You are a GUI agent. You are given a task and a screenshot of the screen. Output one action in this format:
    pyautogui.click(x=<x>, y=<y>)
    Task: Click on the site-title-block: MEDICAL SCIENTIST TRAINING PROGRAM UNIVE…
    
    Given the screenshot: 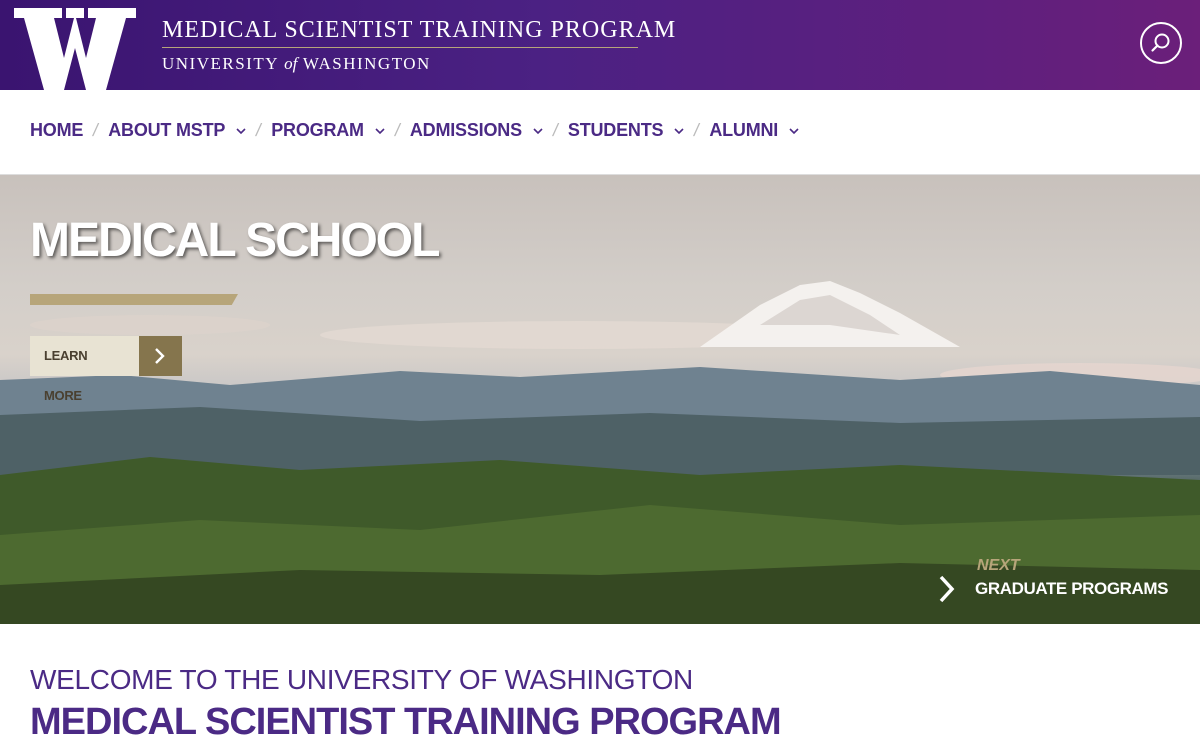 What is the action you would take?
    pyautogui.click(x=419, y=45)
    